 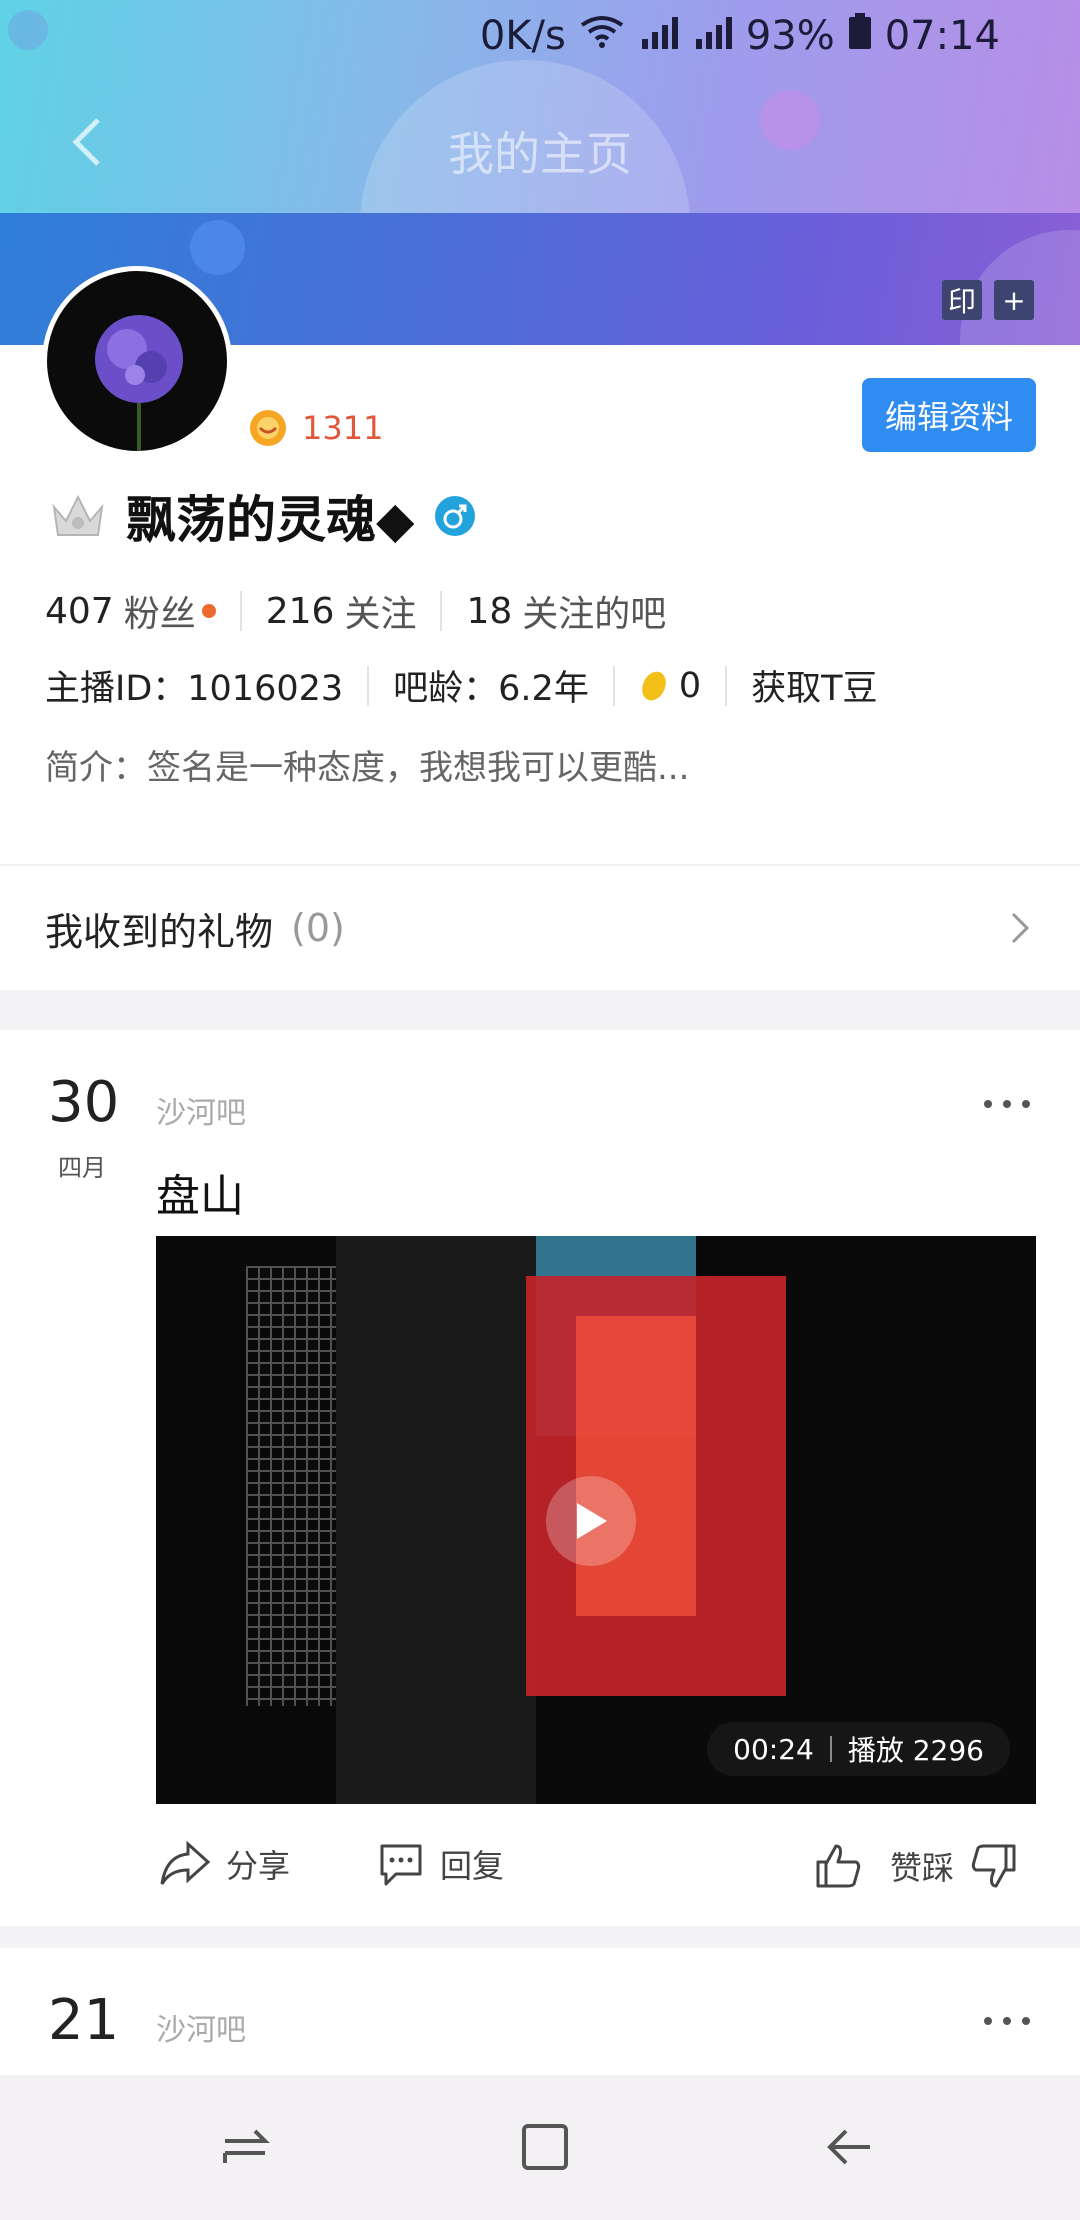 I want to click on page-title: 我的主页, so click(x=540, y=154).